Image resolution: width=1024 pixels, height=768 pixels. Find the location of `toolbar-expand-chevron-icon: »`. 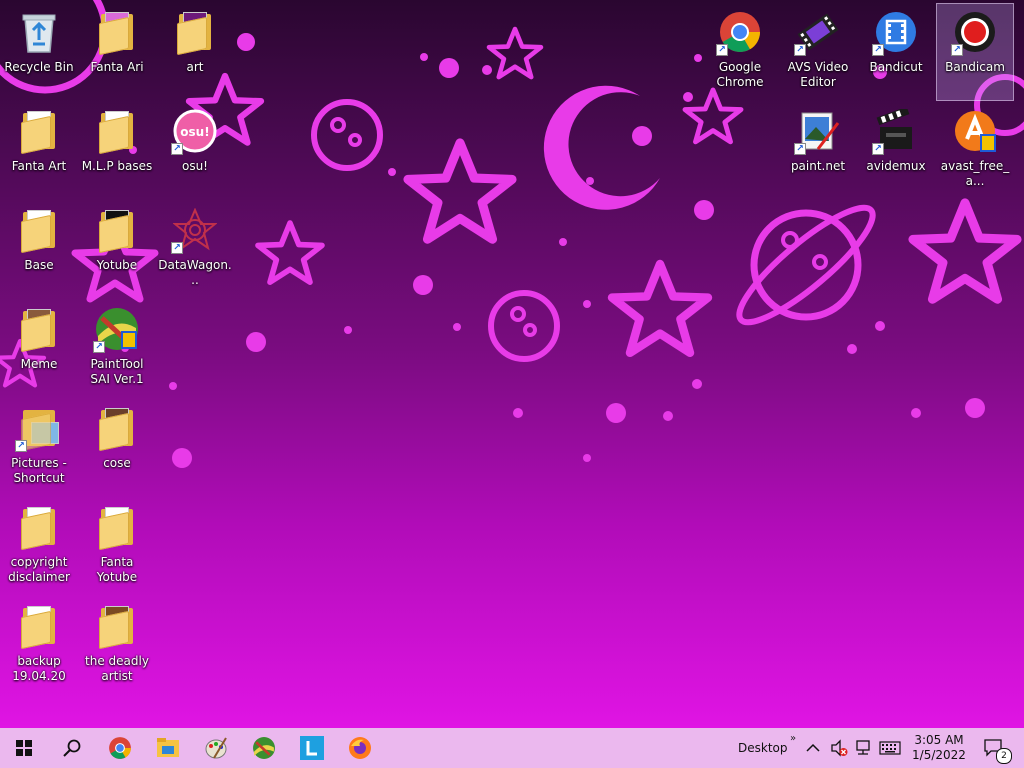

toolbar-expand-chevron-icon: » is located at coordinates (793, 738).